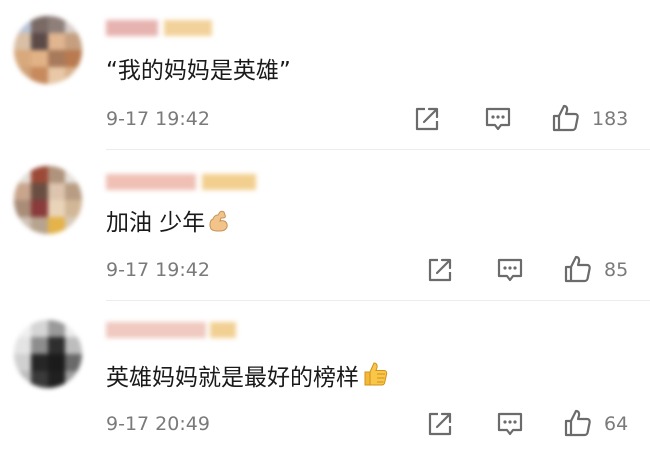  I want to click on comment-text: 英雄妈妈就是最好的榜样, so click(247, 378).